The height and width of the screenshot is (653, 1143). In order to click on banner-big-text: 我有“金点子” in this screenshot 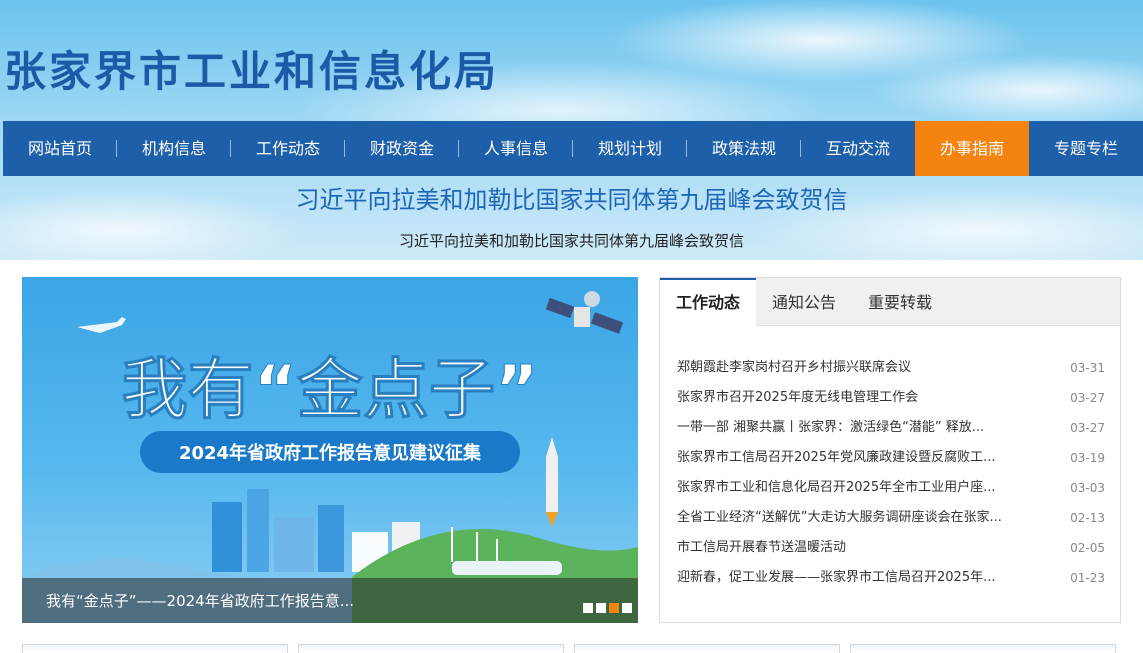, I will do `click(330, 389)`.